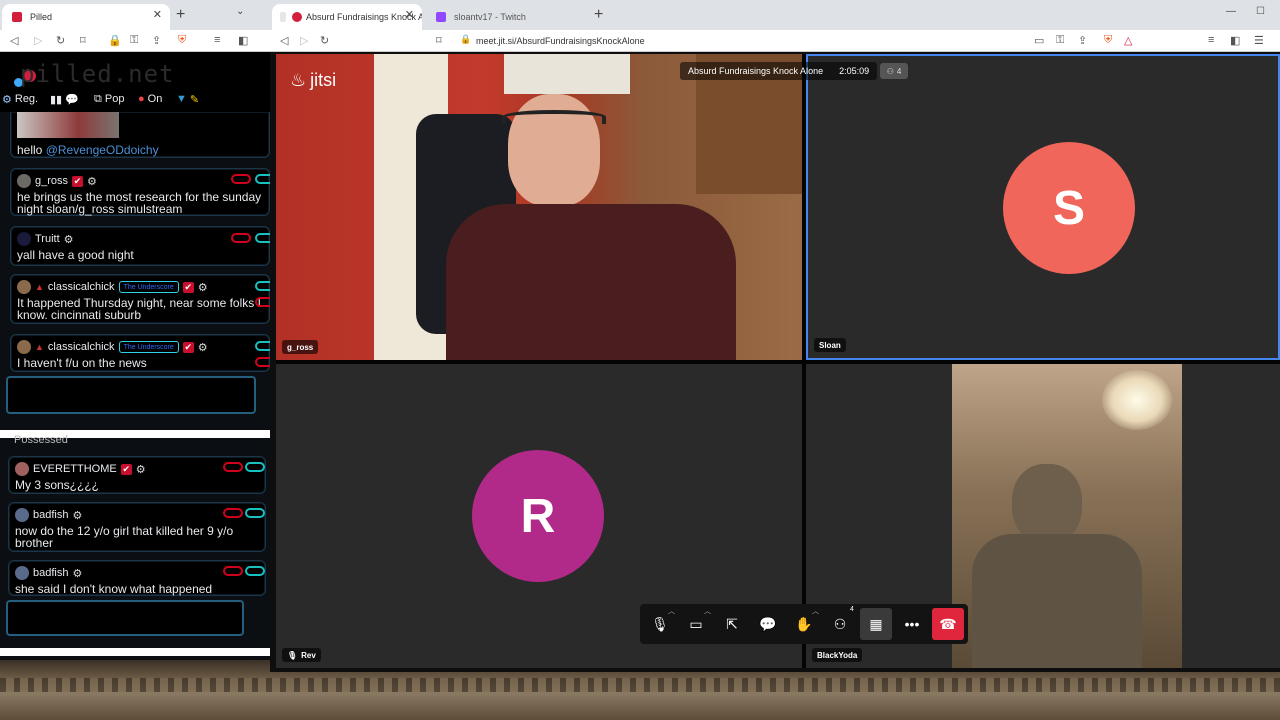  I want to click on filter-button: ▼ ✎, so click(187, 99).